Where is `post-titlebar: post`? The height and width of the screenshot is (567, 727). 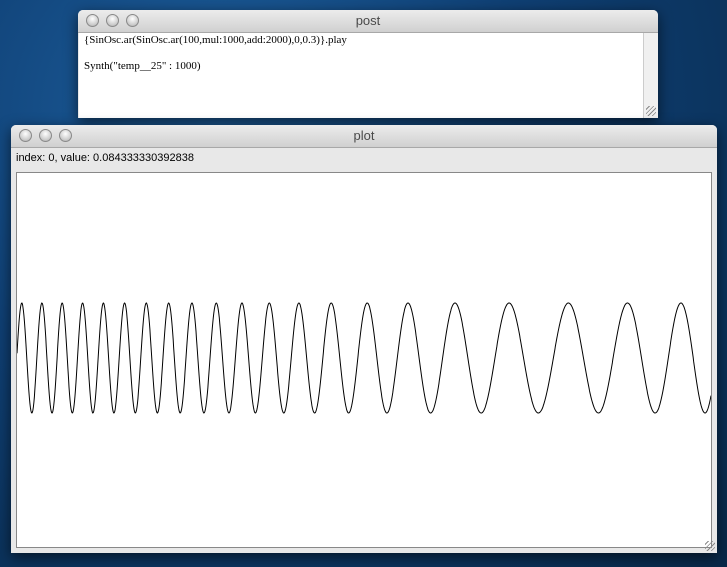
post-titlebar: post is located at coordinates (368, 21).